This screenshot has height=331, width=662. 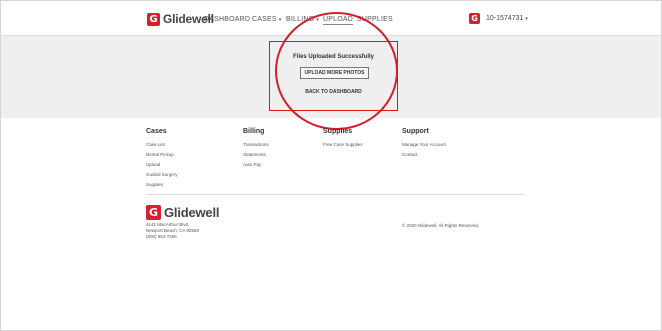 I want to click on footer-link: Transactions, so click(x=256, y=145).